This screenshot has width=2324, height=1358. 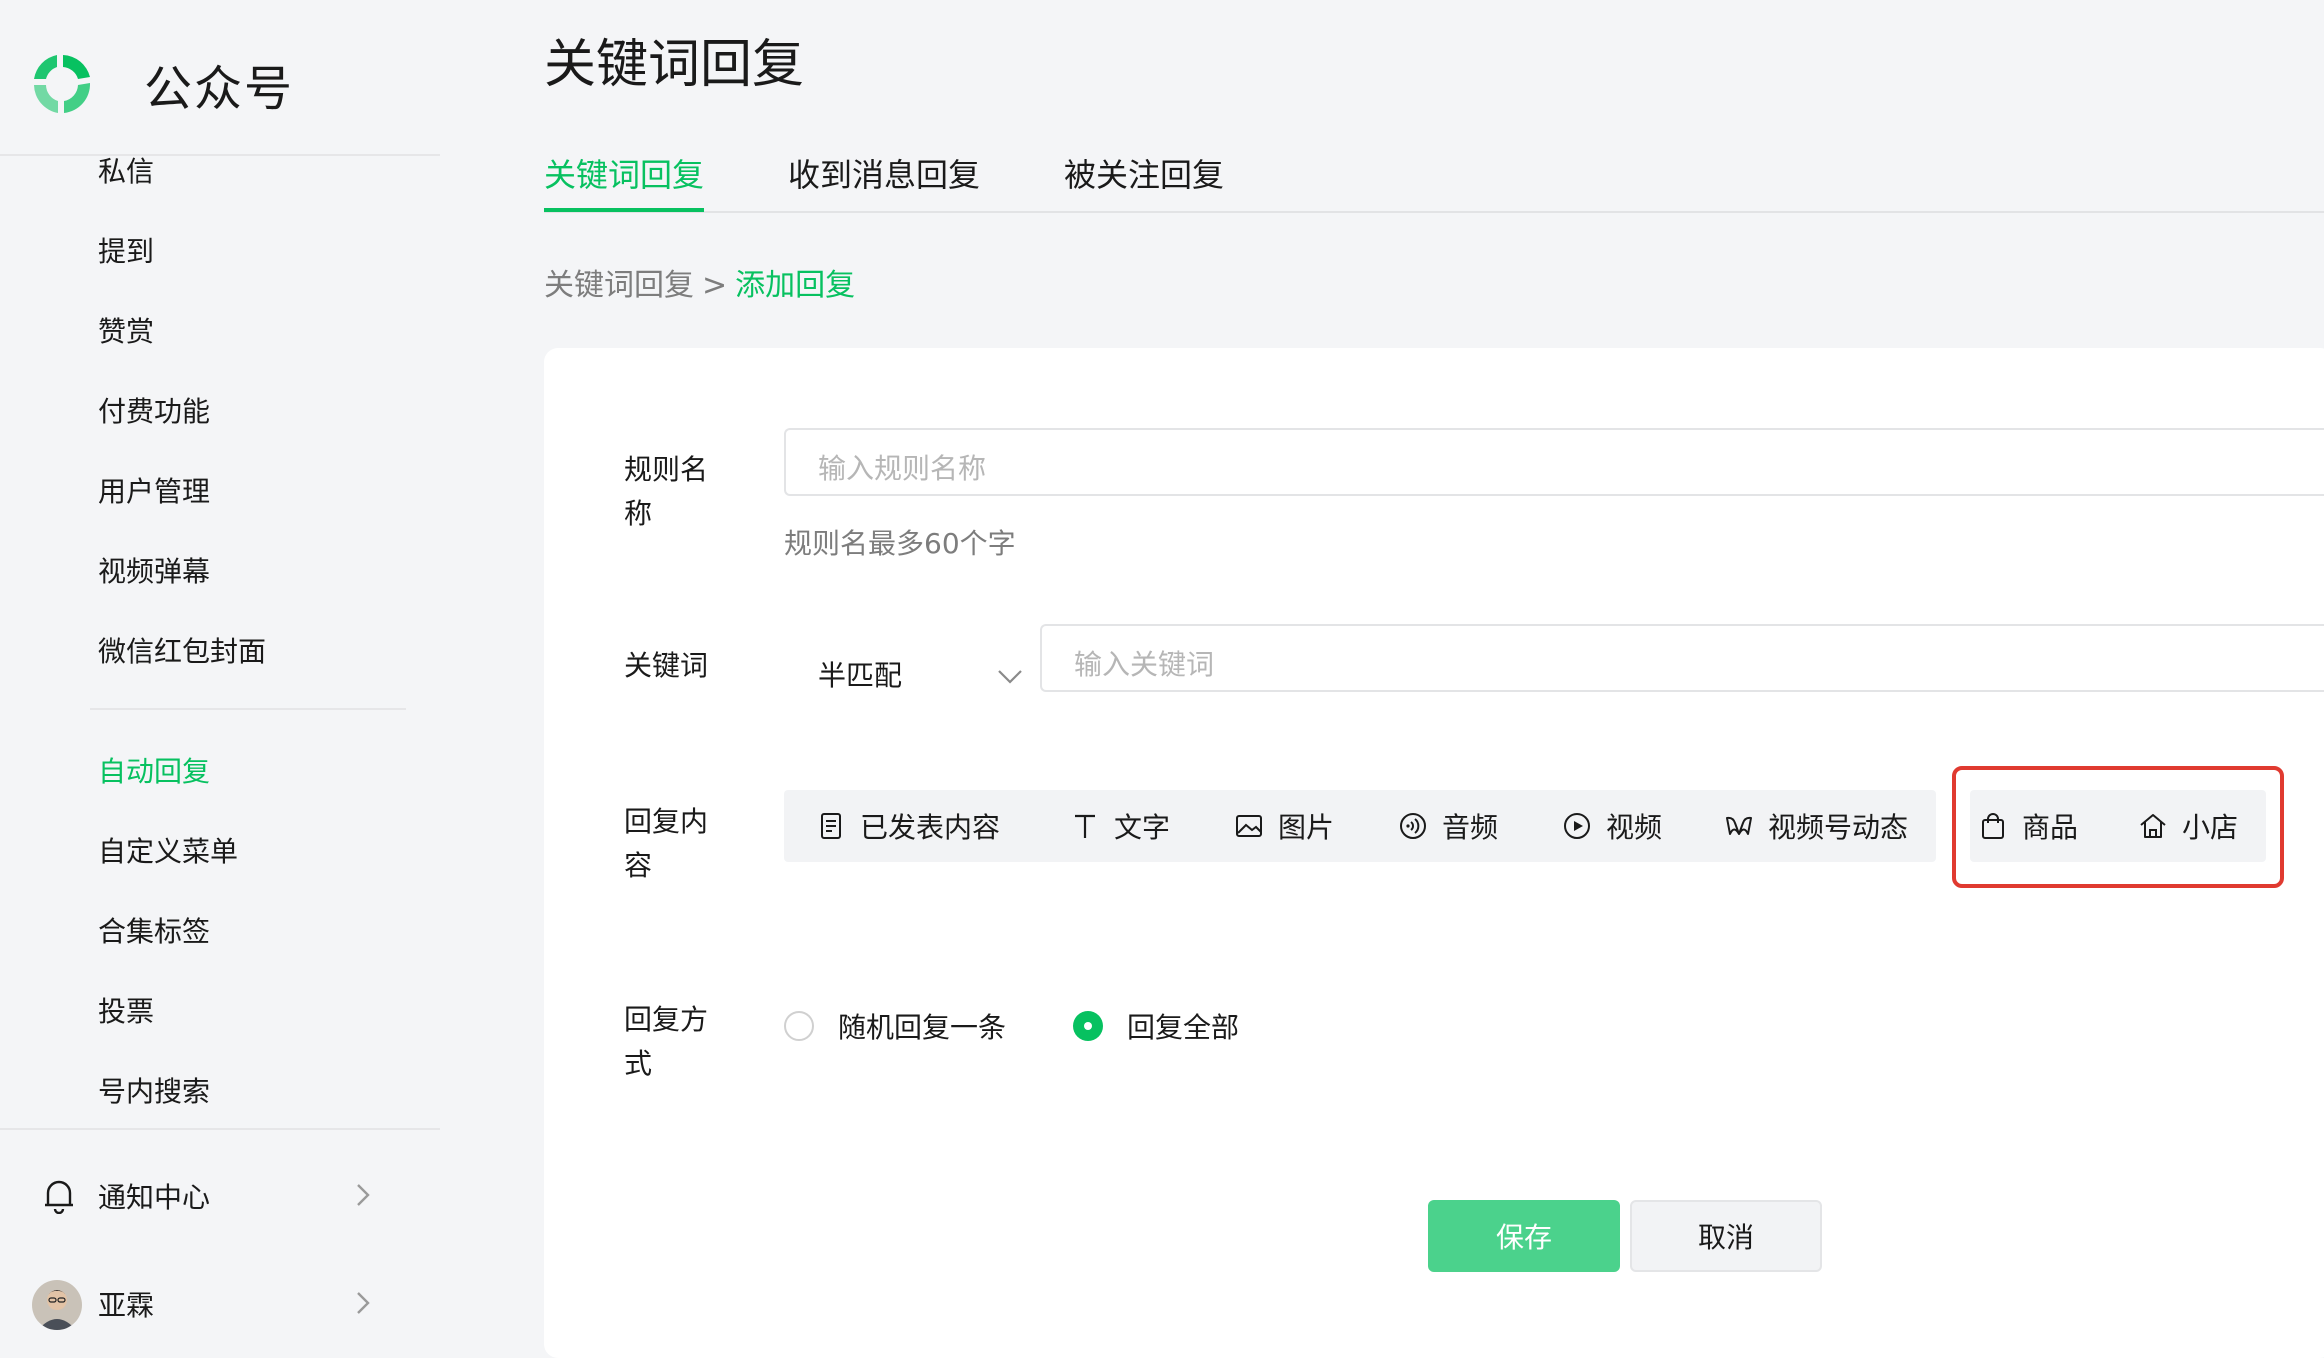 What do you see at coordinates (638, 1063) in the screenshot?
I see `reply-mode-label-line: 式` at bounding box center [638, 1063].